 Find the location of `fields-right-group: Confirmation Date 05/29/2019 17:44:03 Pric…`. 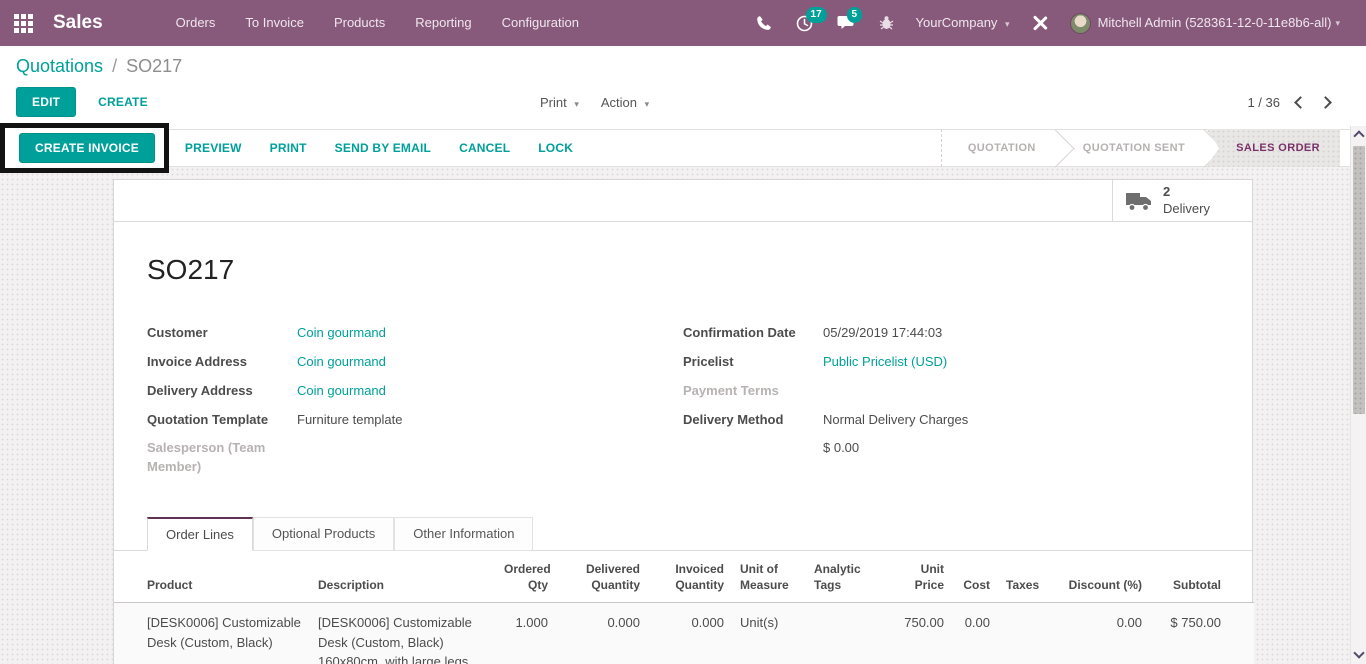

fields-right-group: Confirmation Date 05/29/2019 17:44:03 Pric… is located at coordinates (951, 405).